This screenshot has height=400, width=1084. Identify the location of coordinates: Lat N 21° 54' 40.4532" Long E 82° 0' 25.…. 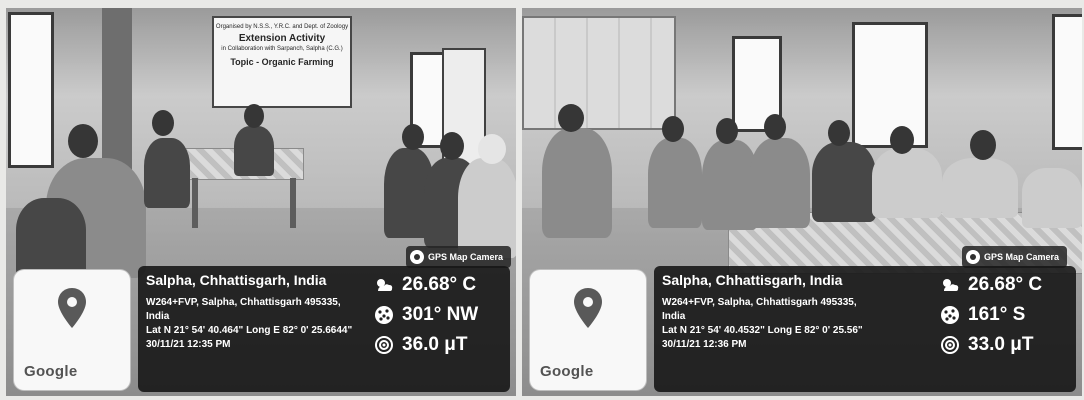
(762, 330).